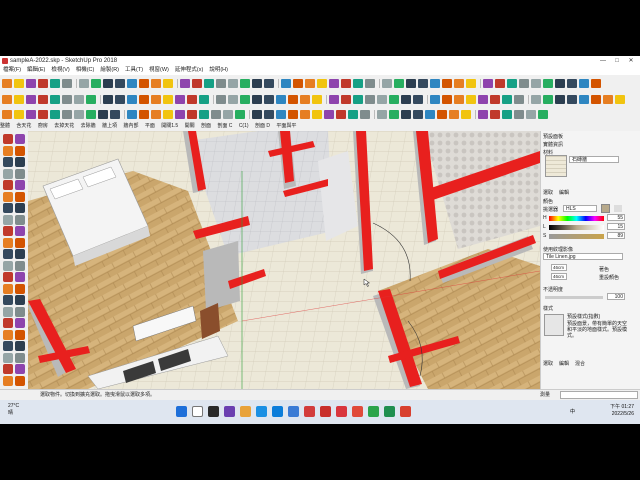  What do you see at coordinates (548, 363) in the screenshot?
I see `style-tab-select: 選取` at bounding box center [548, 363].